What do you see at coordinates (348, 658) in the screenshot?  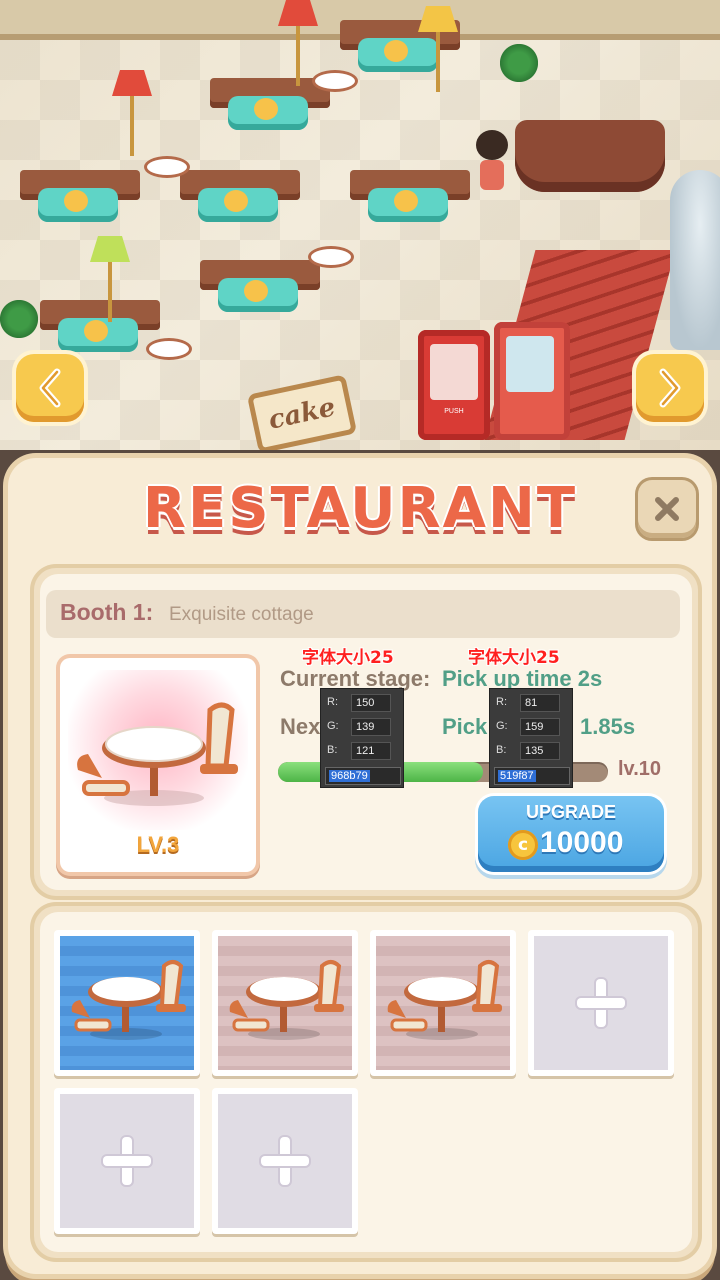 I see `annotation-note-1: 字体大小25` at bounding box center [348, 658].